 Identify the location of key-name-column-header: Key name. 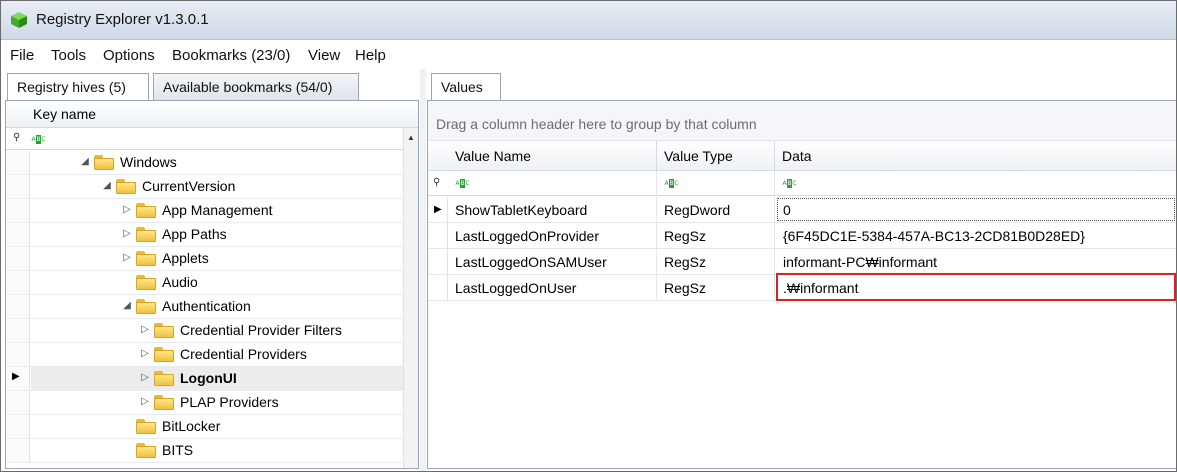
(212, 114).